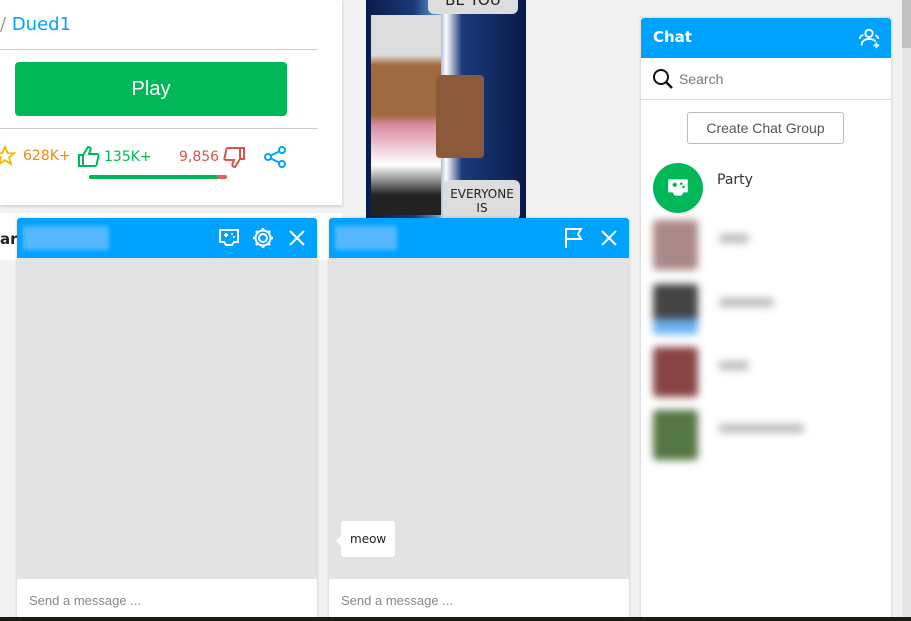 Image resolution: width=911 pixels, height=621 pixels. I want to click on star-icon, so click(8, 156).